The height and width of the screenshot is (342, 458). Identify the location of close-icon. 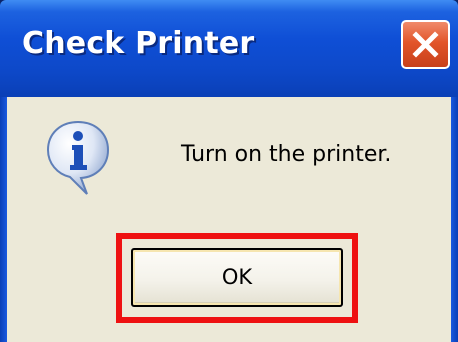
(425, 44).